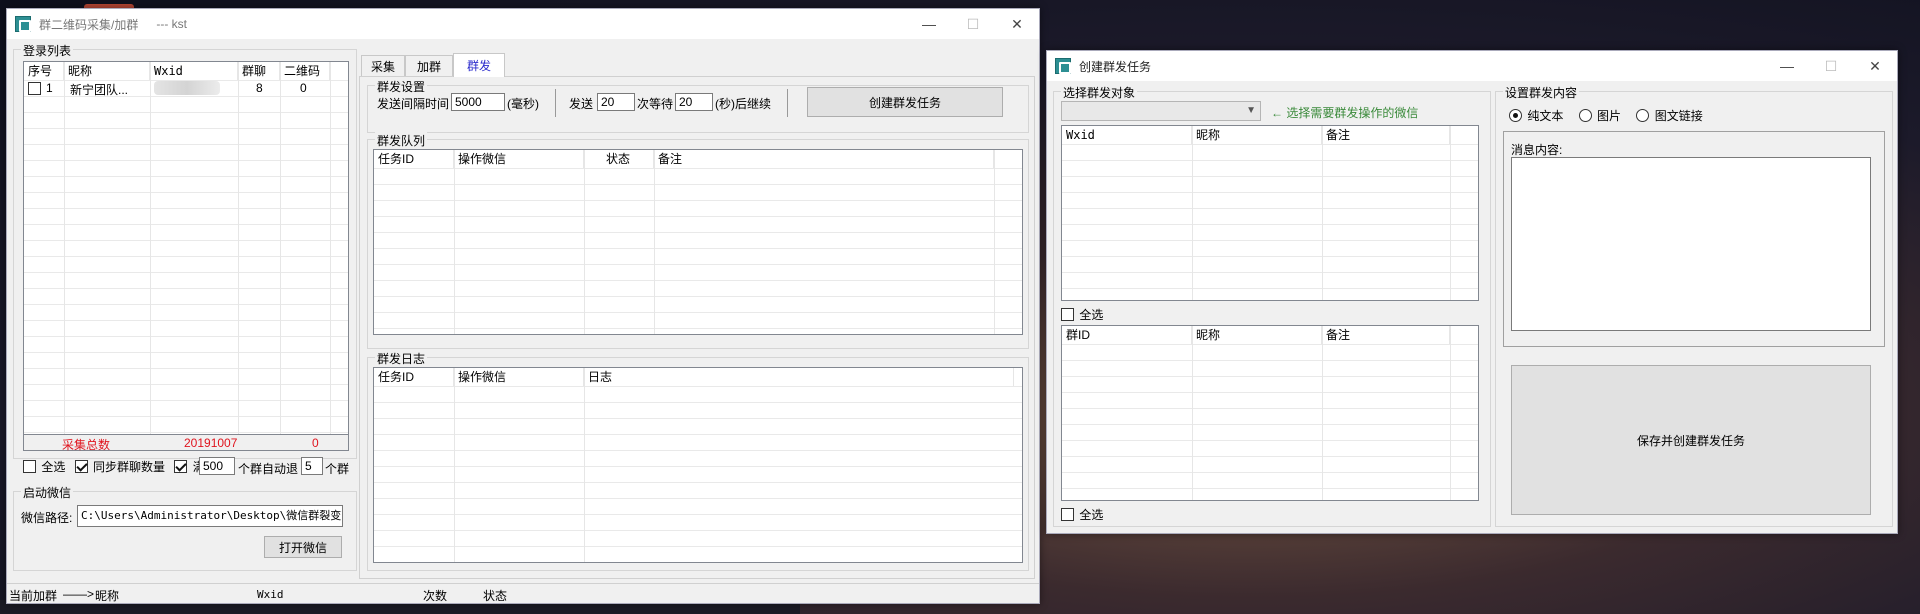 The image size is (1920, 614). Describe the element at coordinates (181, 466) in the screenshot. I see `auto-exit-checkbox` at that location.